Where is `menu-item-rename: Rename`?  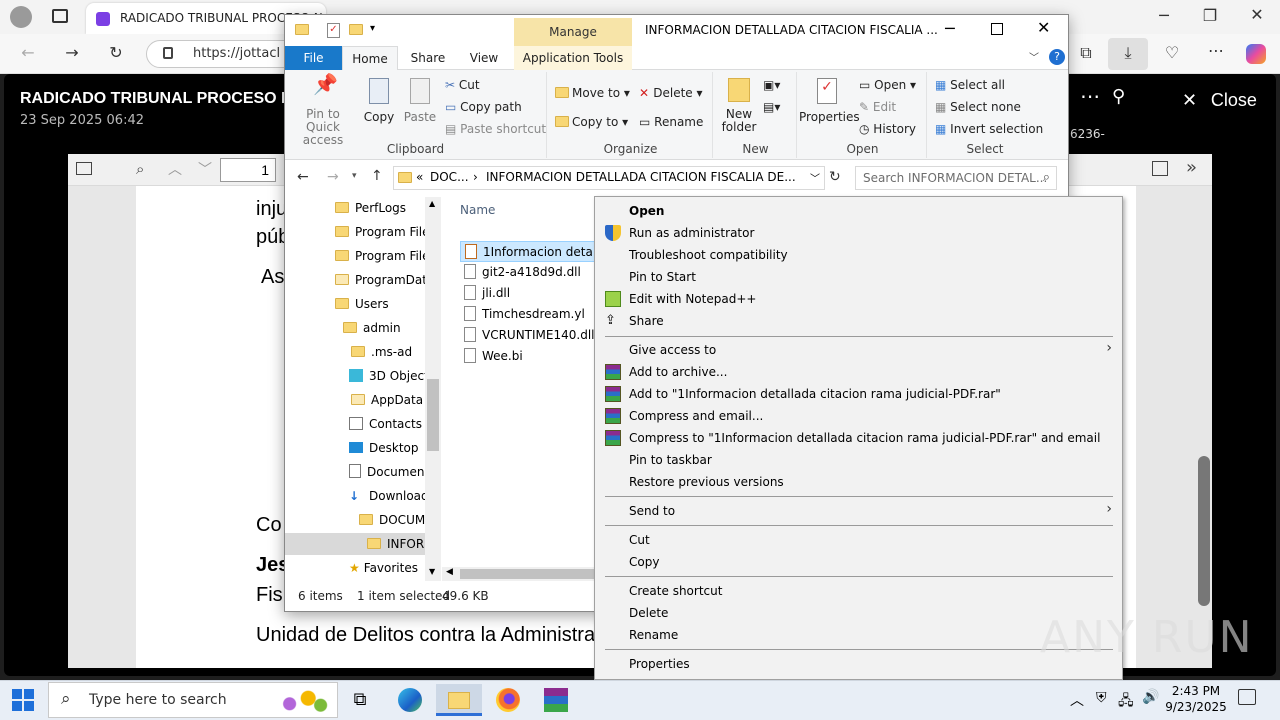 menu-item-rename: Rename is located at coordinates (653, 635).